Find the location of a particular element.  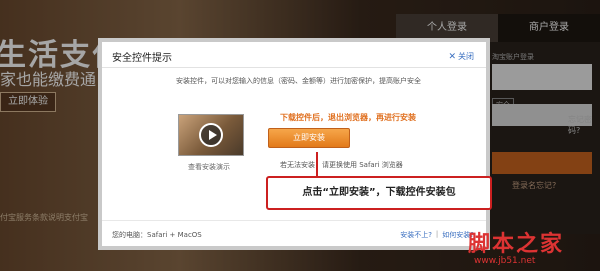

close-icon: ✕ is located at coordinates (452, 57).